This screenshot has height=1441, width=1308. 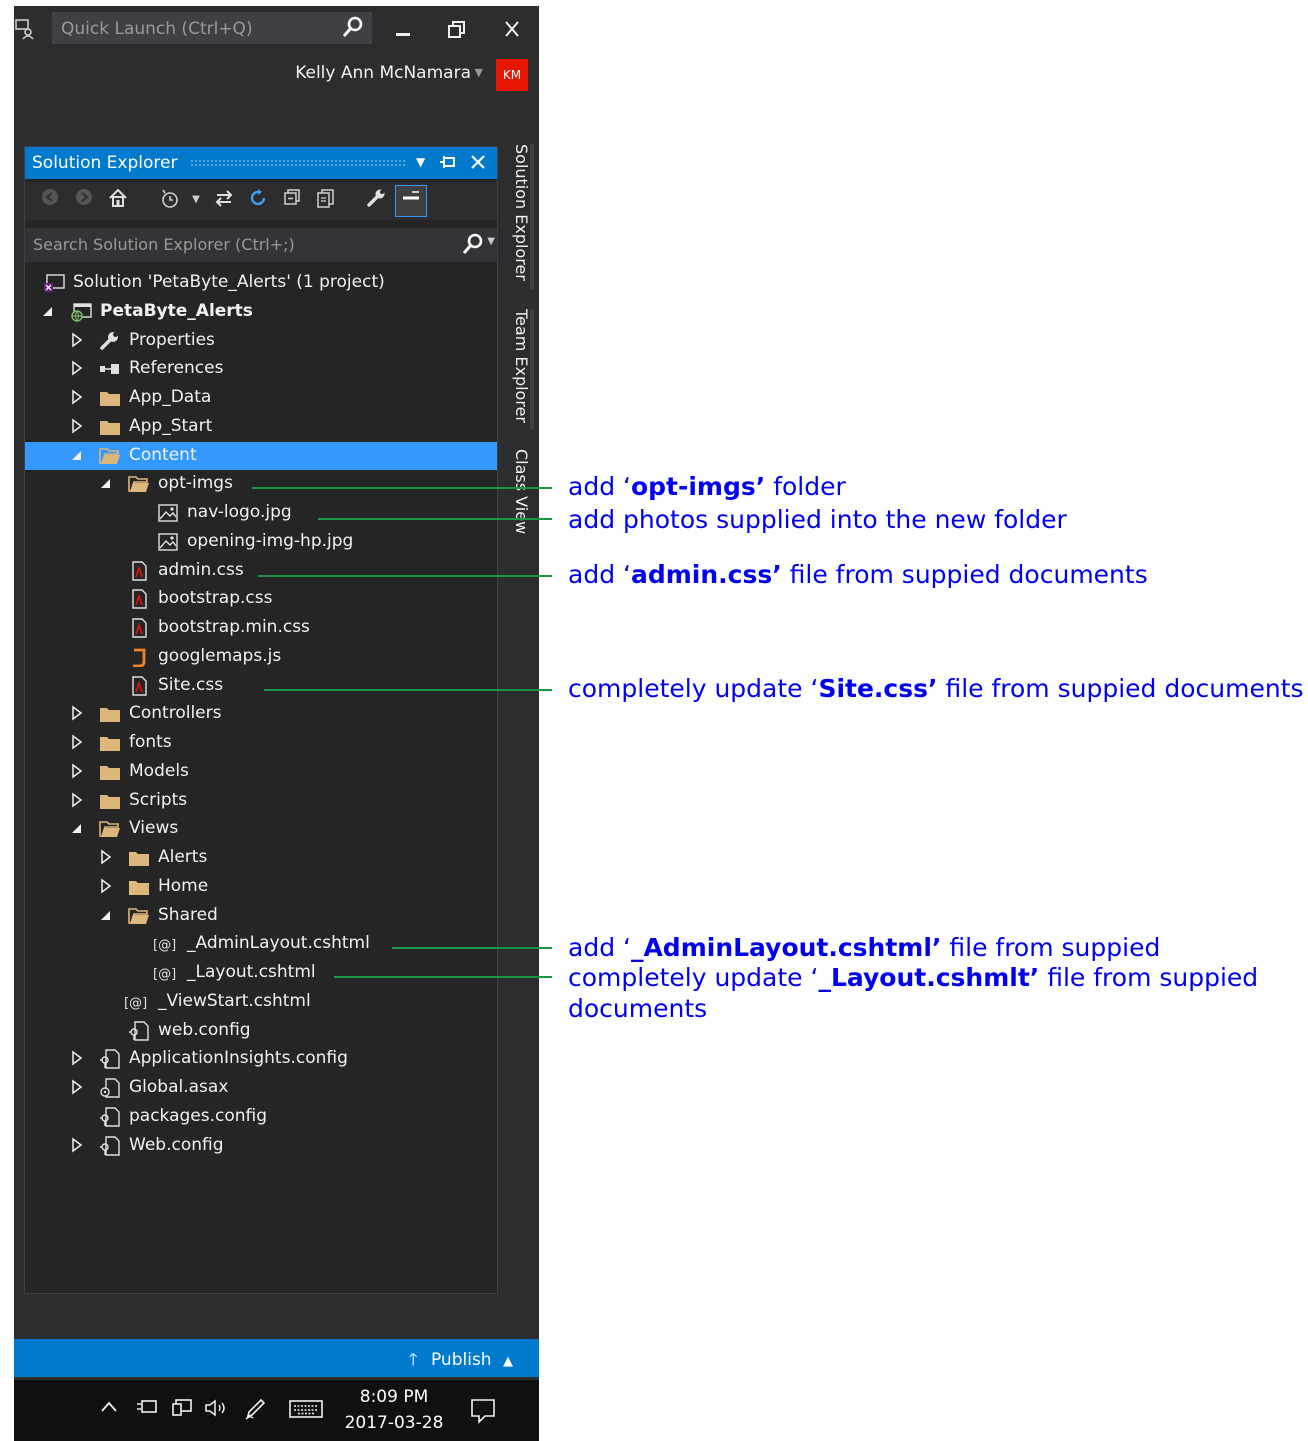 I want to click on tree-item: Home, so click(x=261, y=887).